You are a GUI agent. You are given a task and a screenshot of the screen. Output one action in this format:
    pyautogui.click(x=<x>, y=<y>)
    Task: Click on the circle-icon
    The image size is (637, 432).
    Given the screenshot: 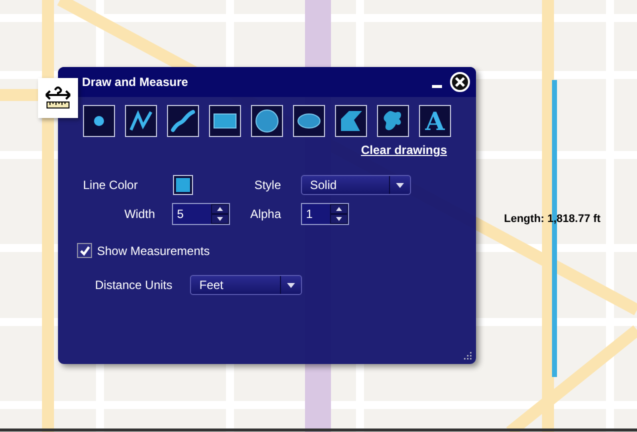 What is the action you would take?
    pyautogui.click(x=267, y=121)
    